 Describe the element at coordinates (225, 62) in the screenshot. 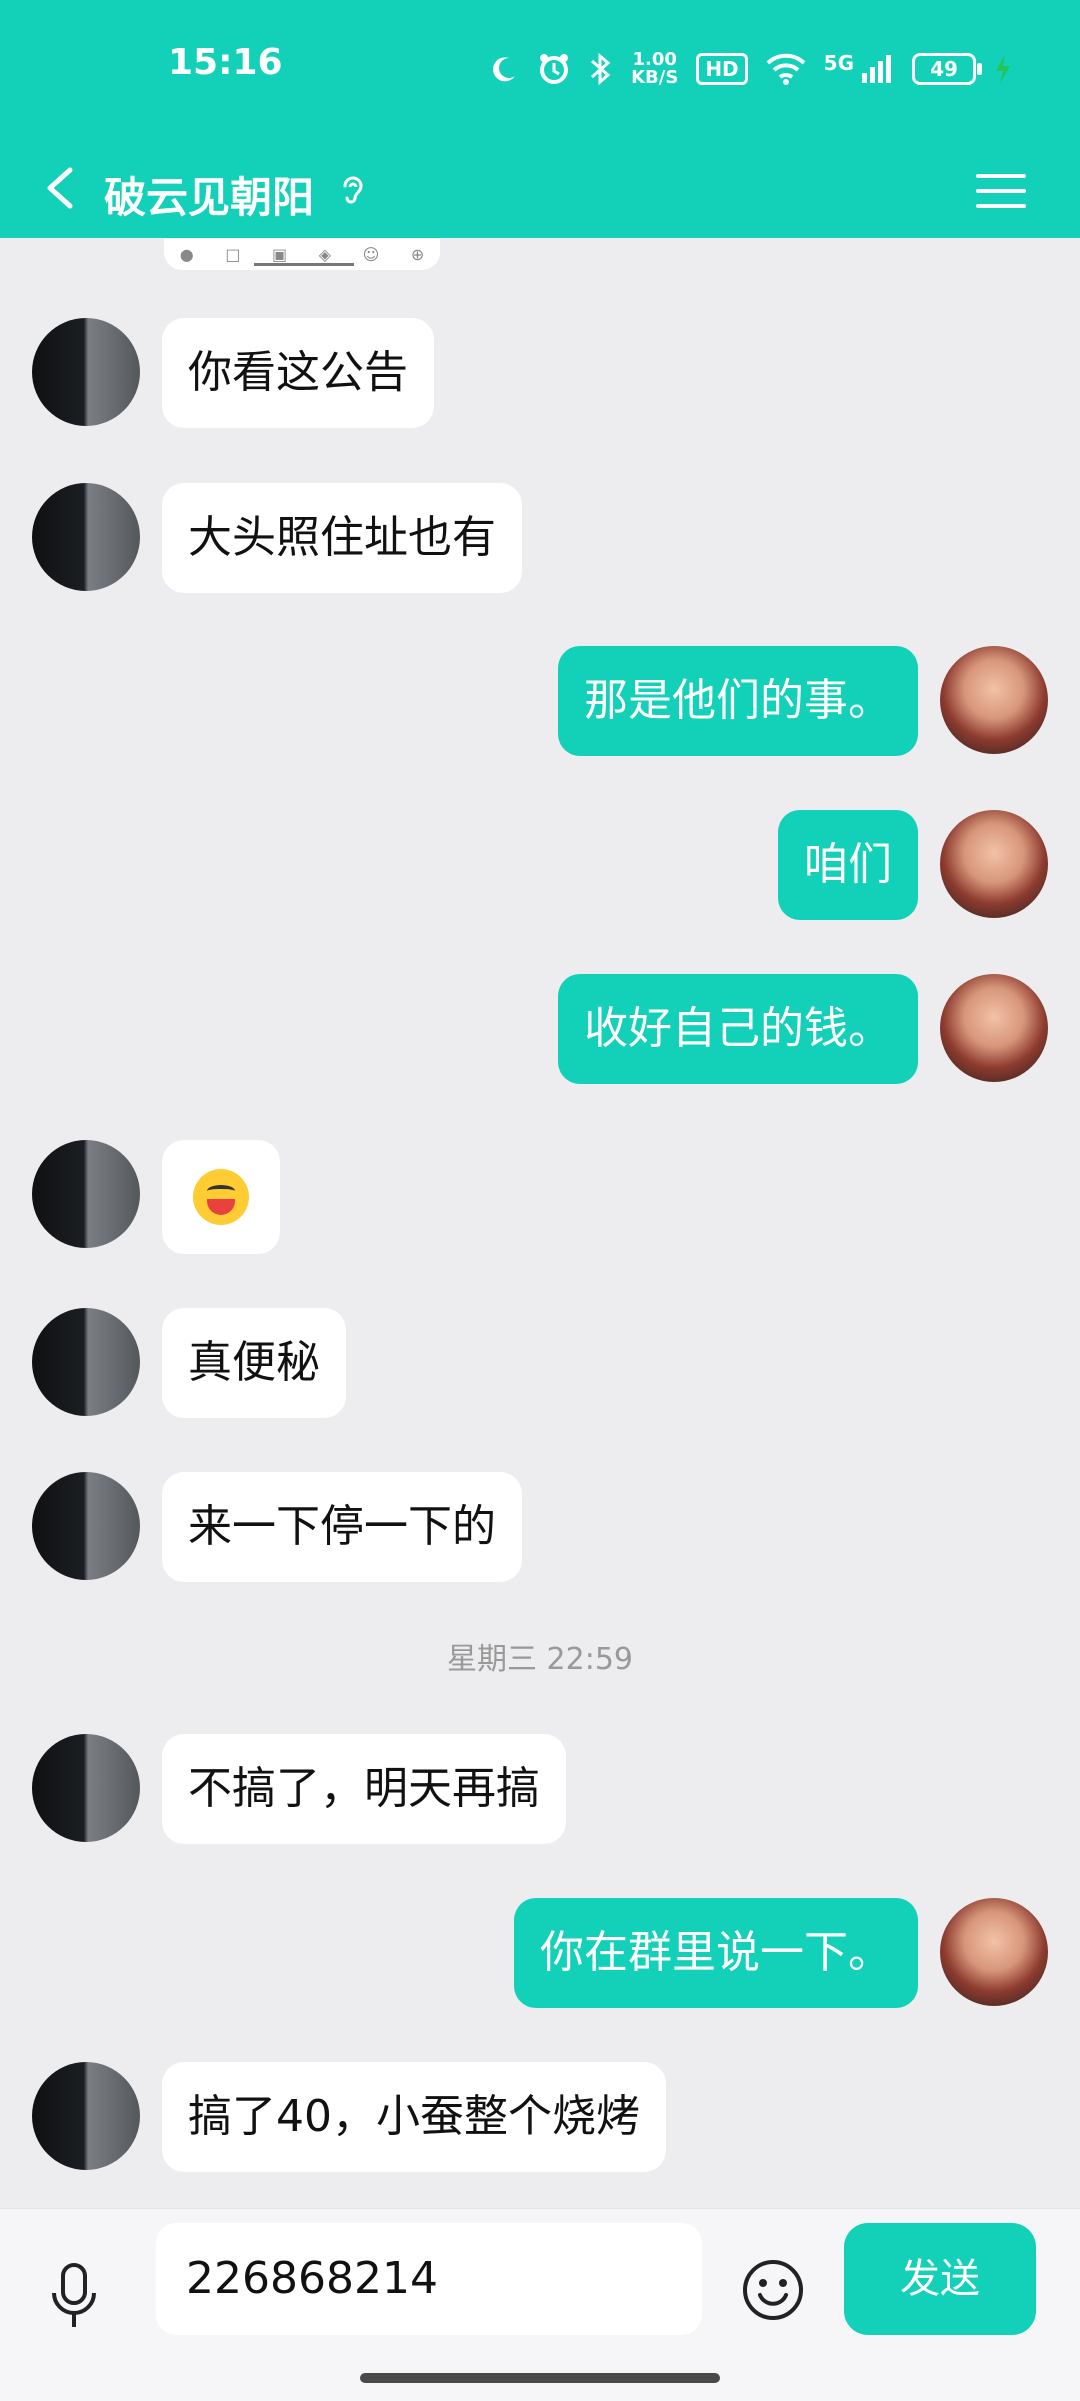

I see `status-time: 15:16` at that location.